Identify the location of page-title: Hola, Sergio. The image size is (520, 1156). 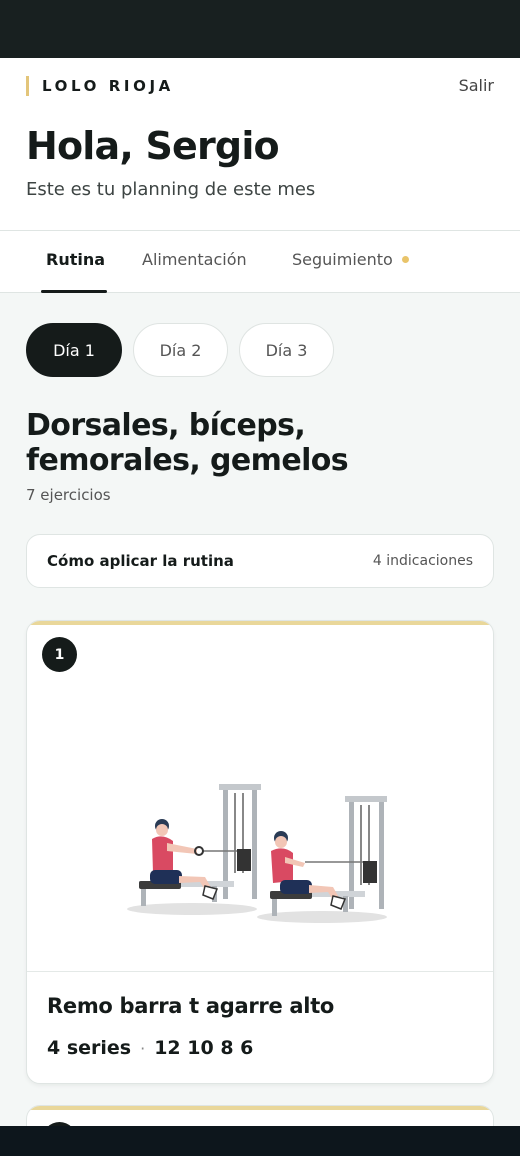
(153, 146).